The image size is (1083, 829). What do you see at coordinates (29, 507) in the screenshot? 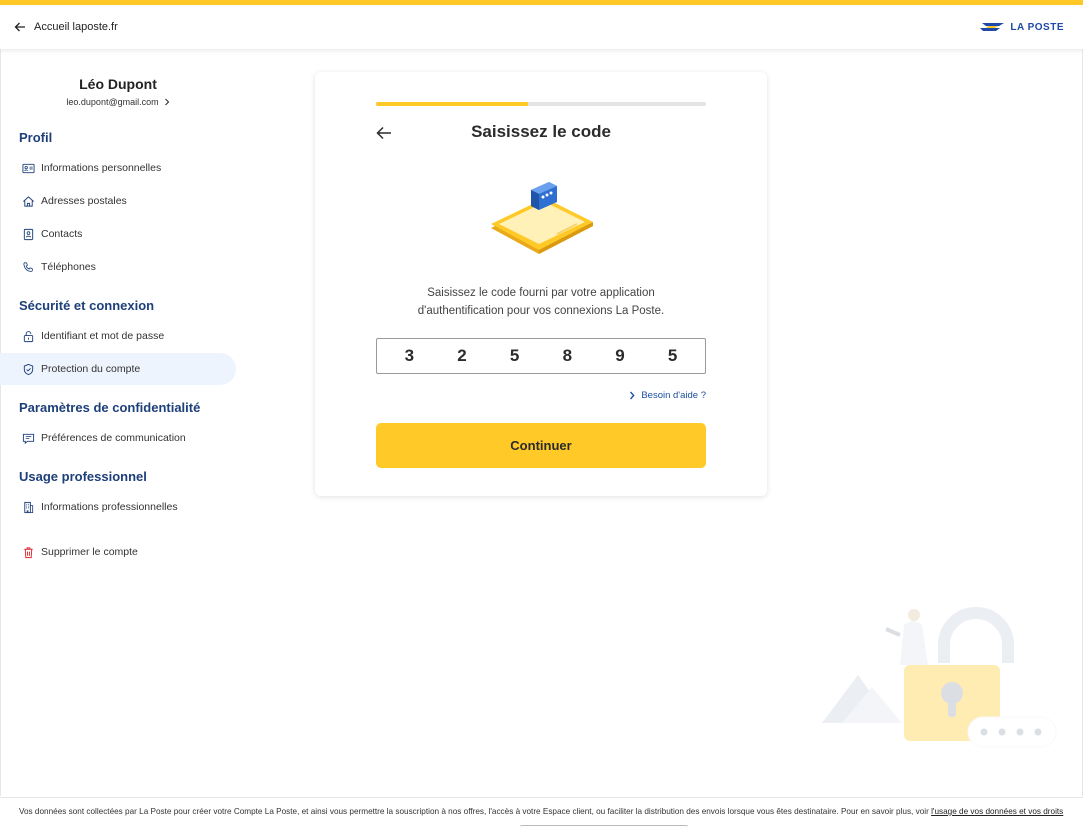
I see `building-icon` at bounding box center [29, 507].